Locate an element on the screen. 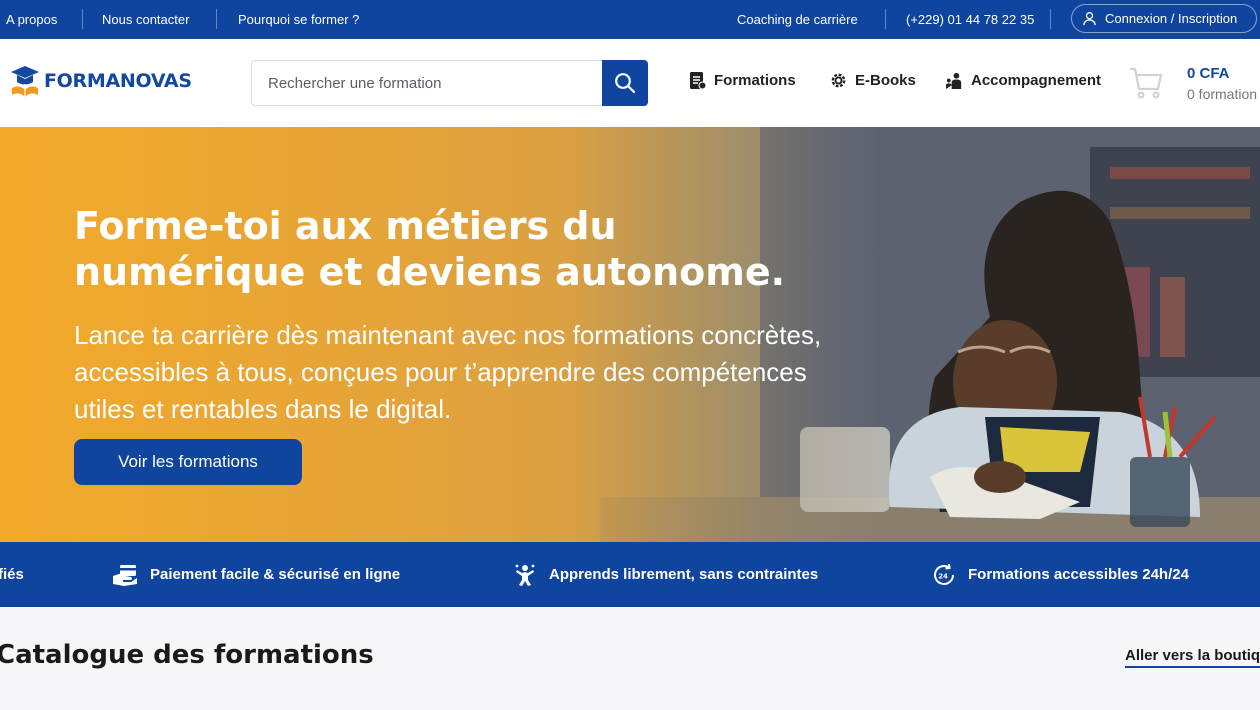 This screenshot has height=710, width=1260. feature-24h: 24 Formations accessibles 24h/24 is located at coordinates (1060, 574).